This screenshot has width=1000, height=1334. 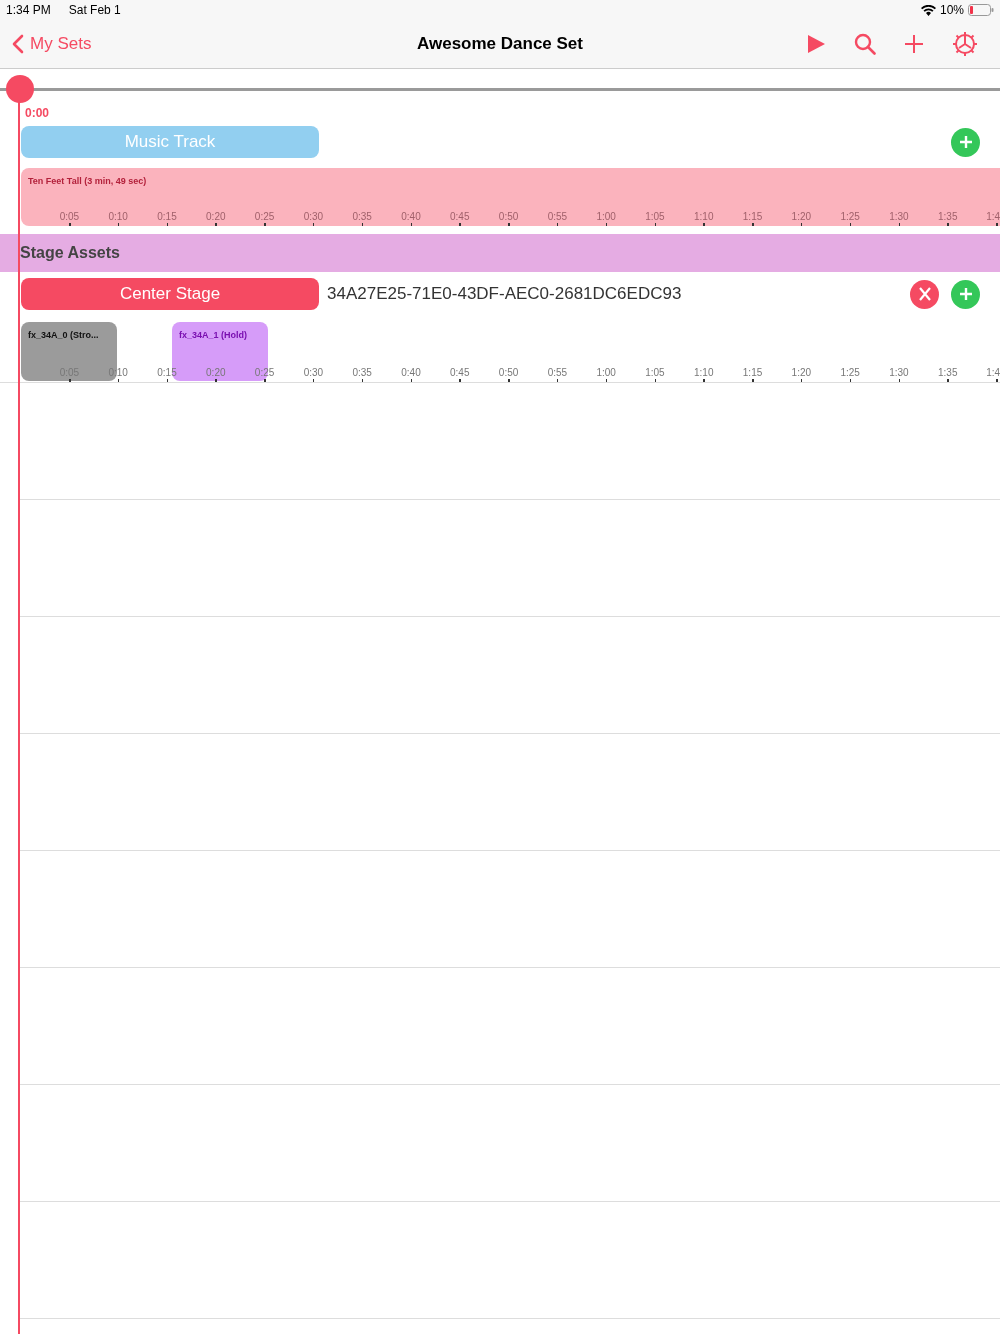 What do you see at coordinates (37, 113) in the screenshot?
I see `playhead-time: 0:00` at bounding box center [37, 113].